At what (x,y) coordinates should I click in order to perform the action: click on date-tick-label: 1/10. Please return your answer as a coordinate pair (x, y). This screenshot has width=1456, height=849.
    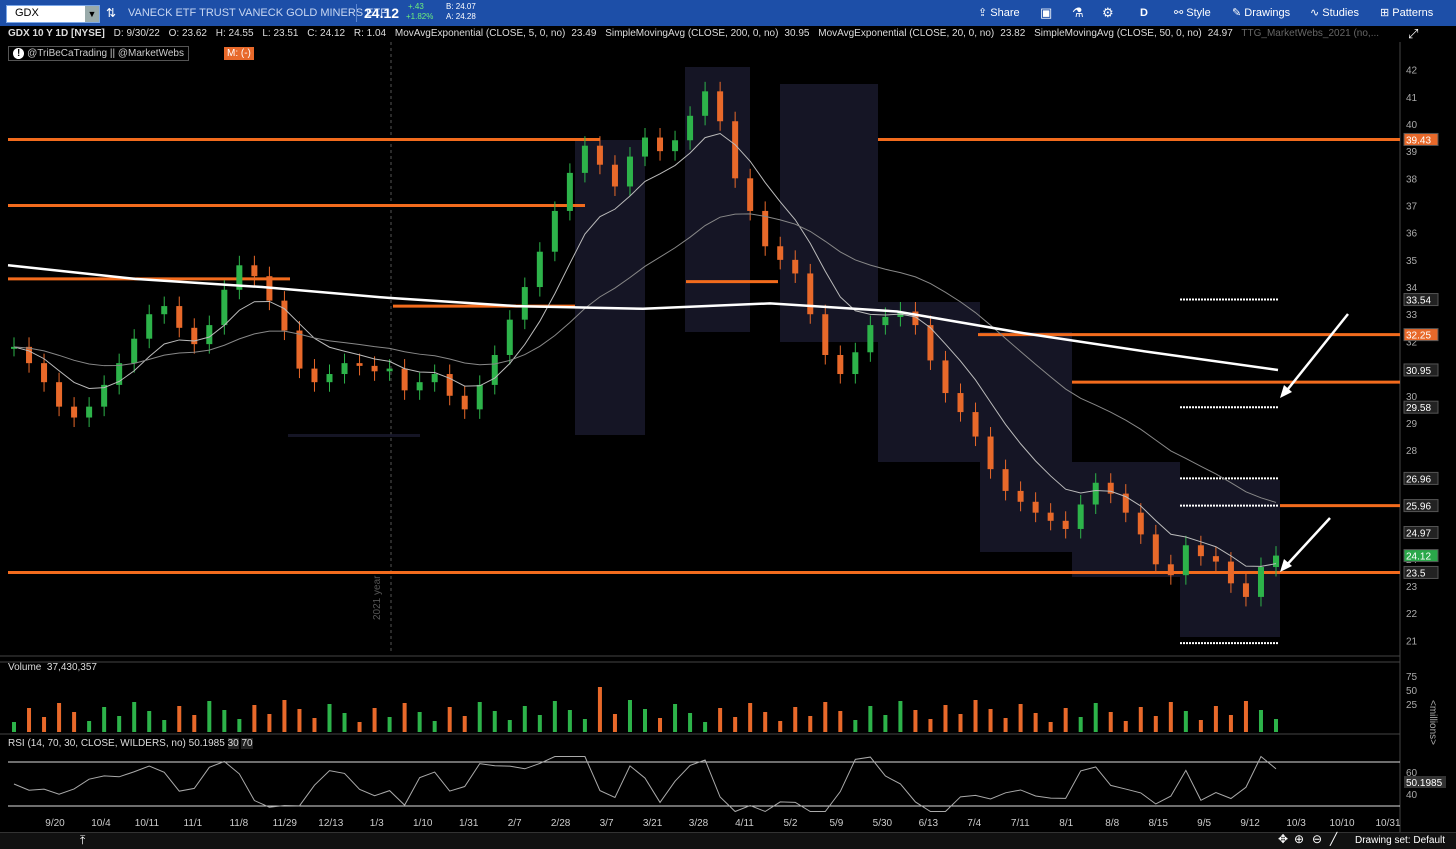
    Looking at the image, I should click on (423, 823).